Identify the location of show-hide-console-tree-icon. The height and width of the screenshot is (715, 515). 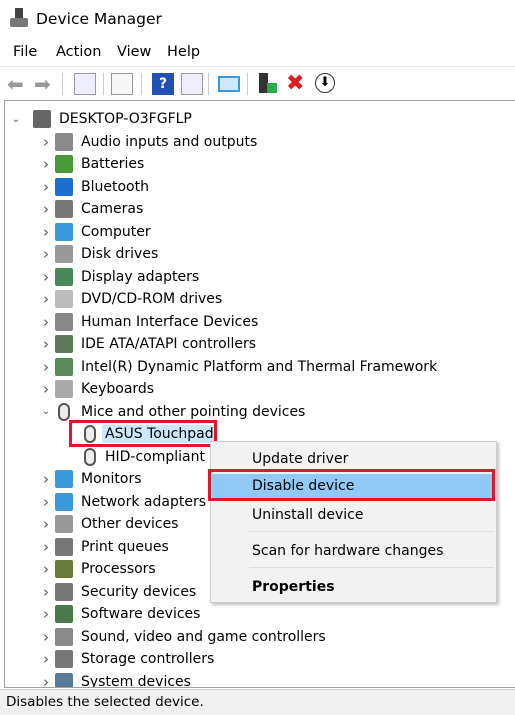
(85, 84).